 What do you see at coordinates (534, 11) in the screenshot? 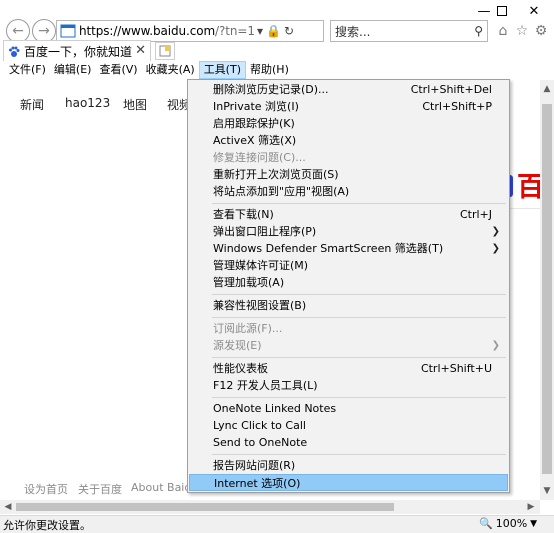
I see `close-window-button: ✕` at bounding box center [534, 11].